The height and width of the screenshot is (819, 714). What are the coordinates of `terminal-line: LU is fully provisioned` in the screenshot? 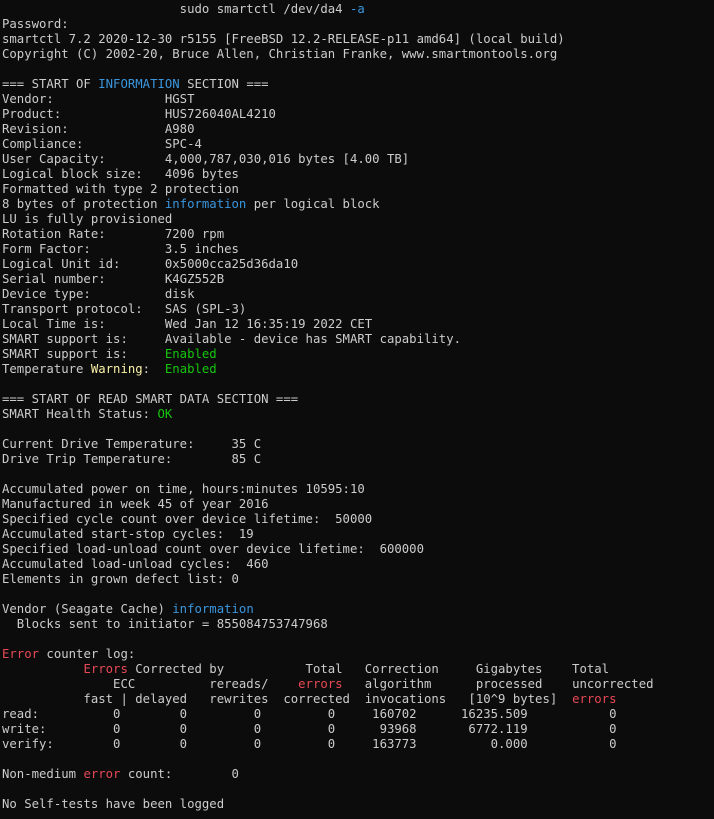 It's located at (358, 219).